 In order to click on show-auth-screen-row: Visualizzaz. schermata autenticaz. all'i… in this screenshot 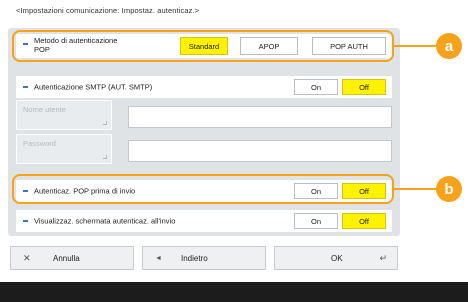, I will do `click(204, 221)`.